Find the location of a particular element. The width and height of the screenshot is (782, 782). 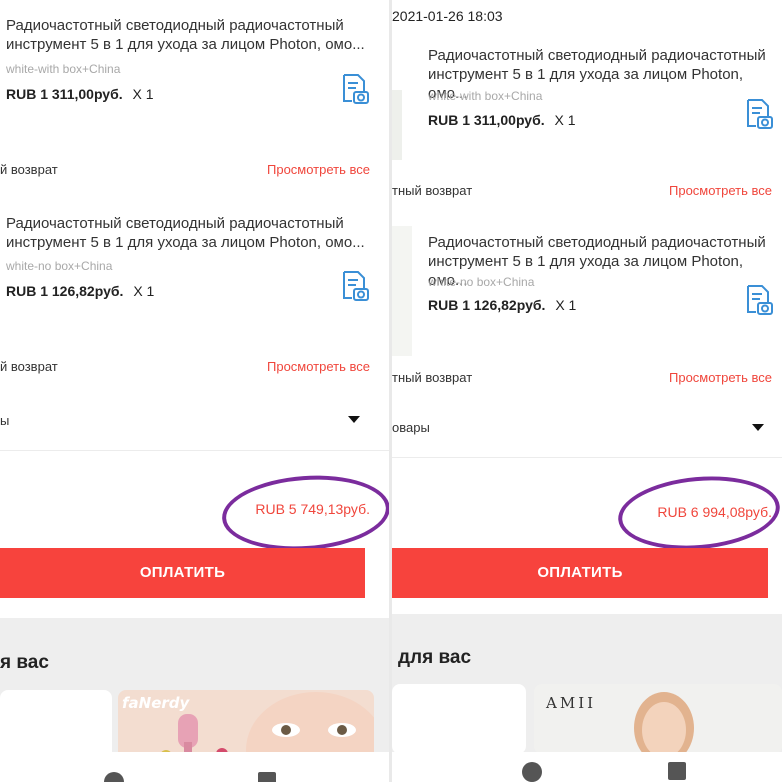

goods-dropdown-label: ы is located at coordinates (4, 420).